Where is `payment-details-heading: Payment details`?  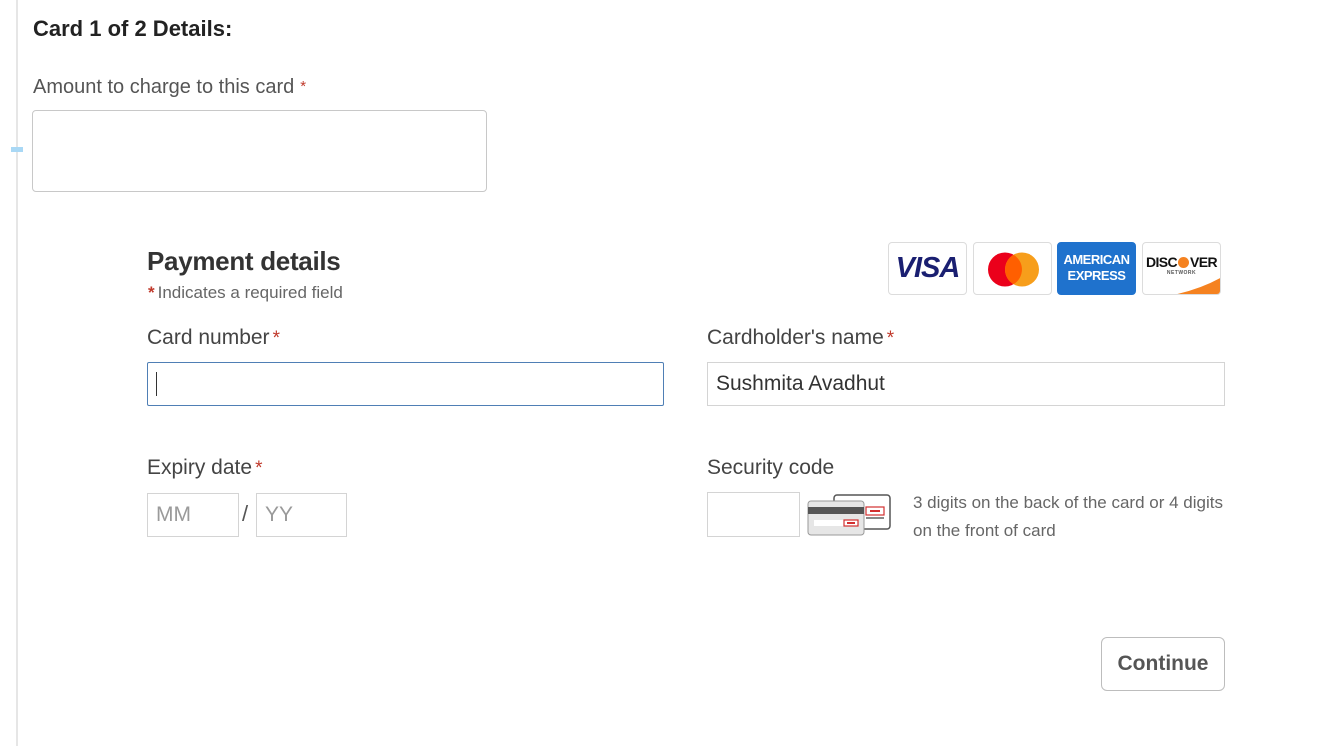
payment-details-heading: Payment details is located at coordinates (244, 261).